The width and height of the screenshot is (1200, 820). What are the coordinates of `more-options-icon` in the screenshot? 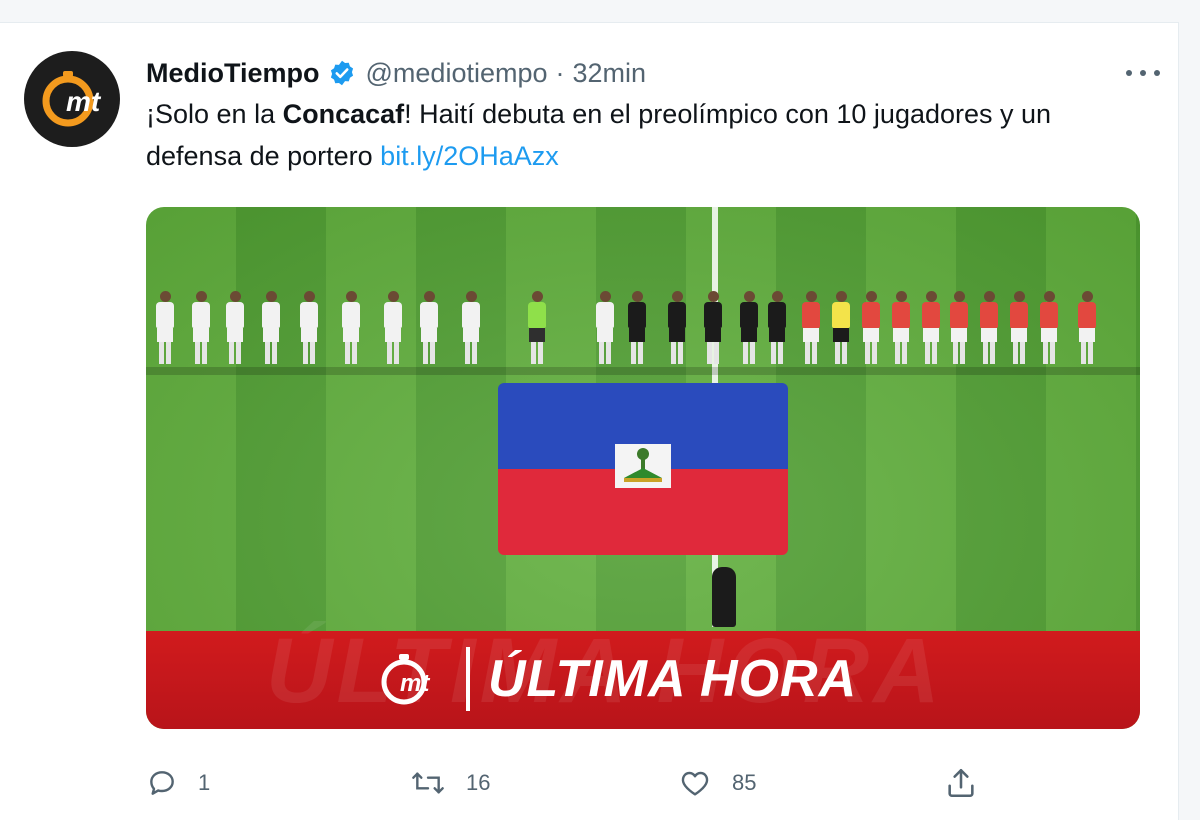 It's located at (1143, 73).